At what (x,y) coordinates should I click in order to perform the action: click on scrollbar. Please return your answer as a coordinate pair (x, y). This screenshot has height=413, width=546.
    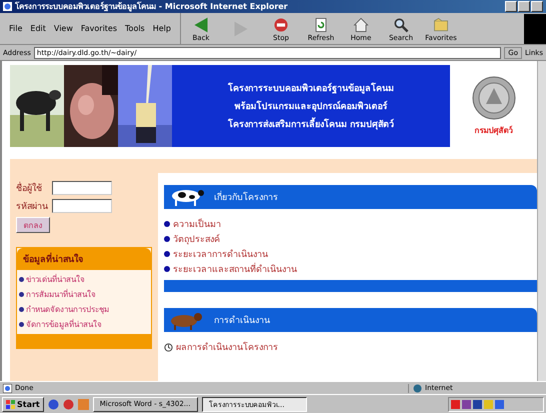
    Looking at the image, I should click on (541, 221).